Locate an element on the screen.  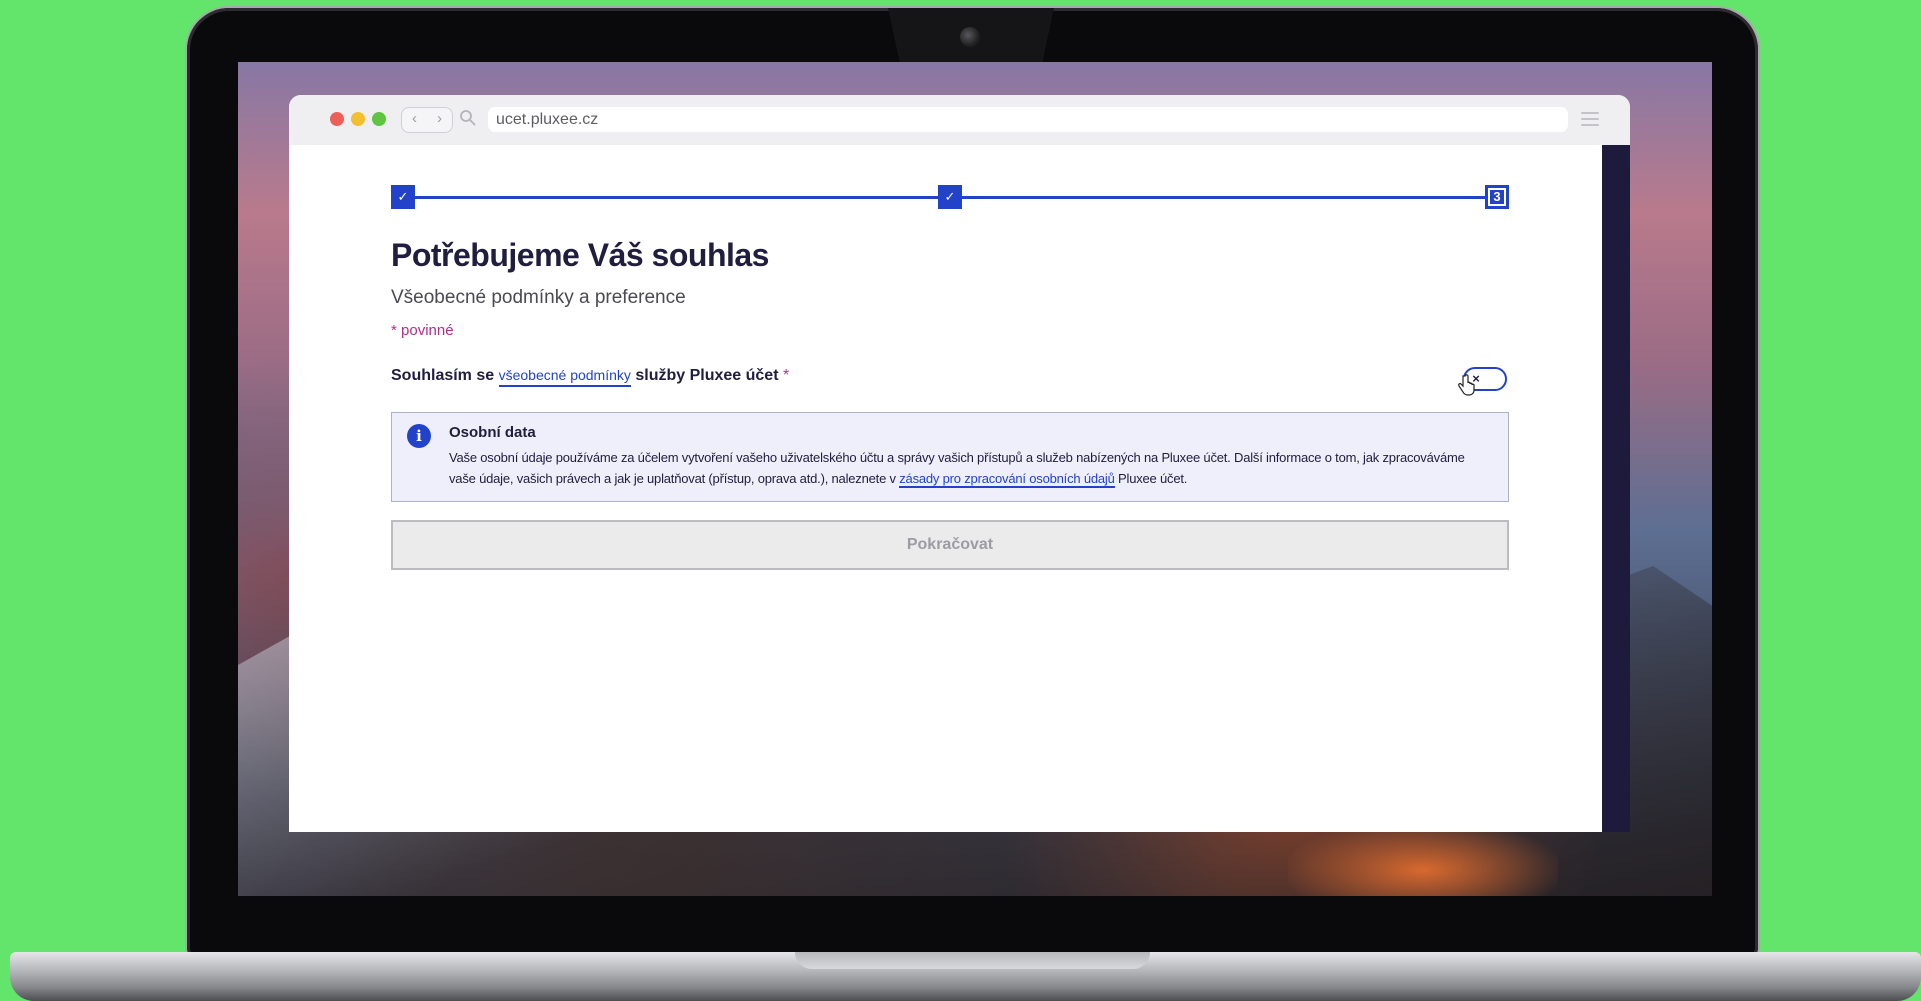
privacy-policy-link: zásady pro zpracování osobních údajů is located at coordinates (1007, 479).